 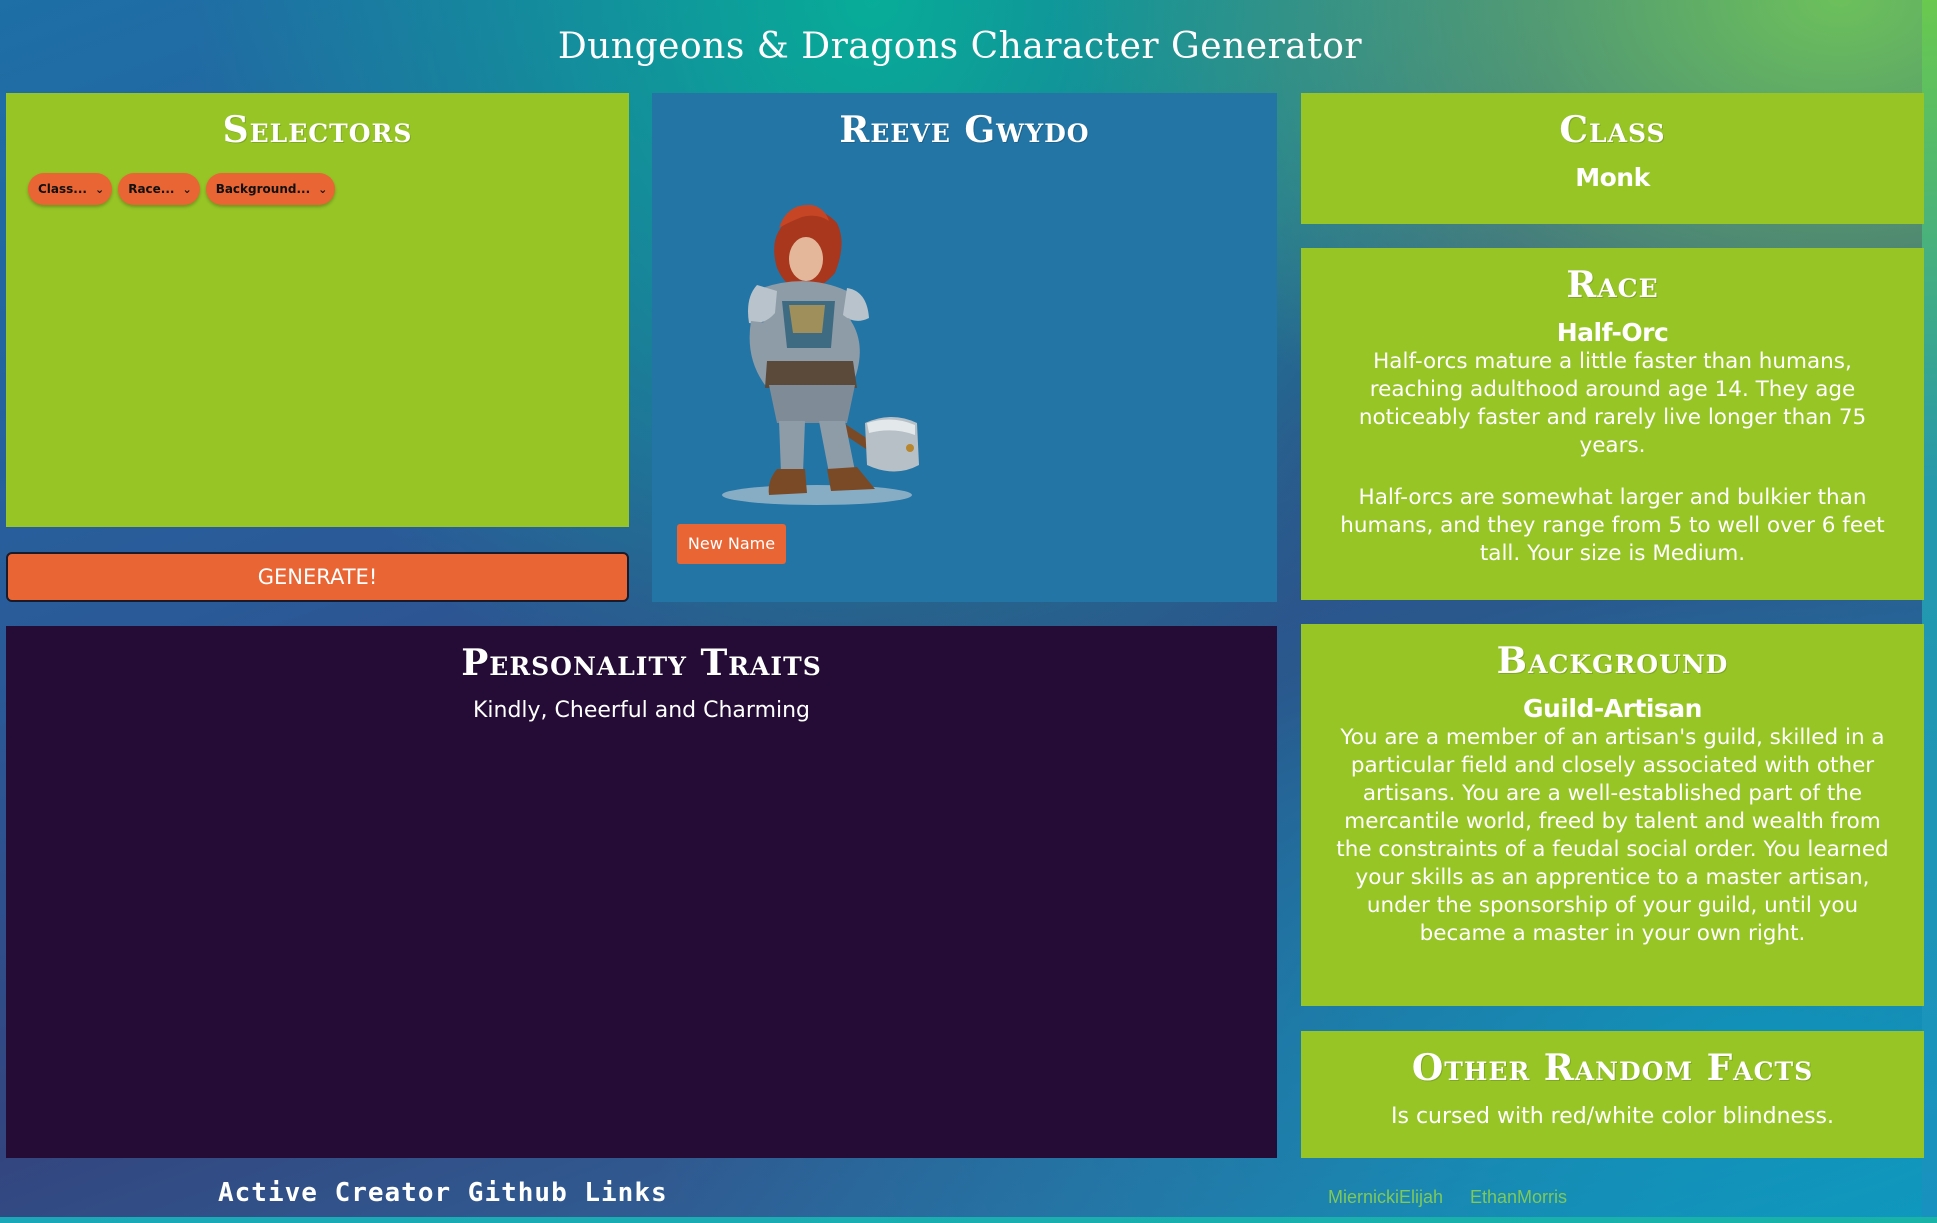 I want to click on selector-row: Class... ⌄ Race... ⌄ Background... ⌄, so click(x=182, y=189).